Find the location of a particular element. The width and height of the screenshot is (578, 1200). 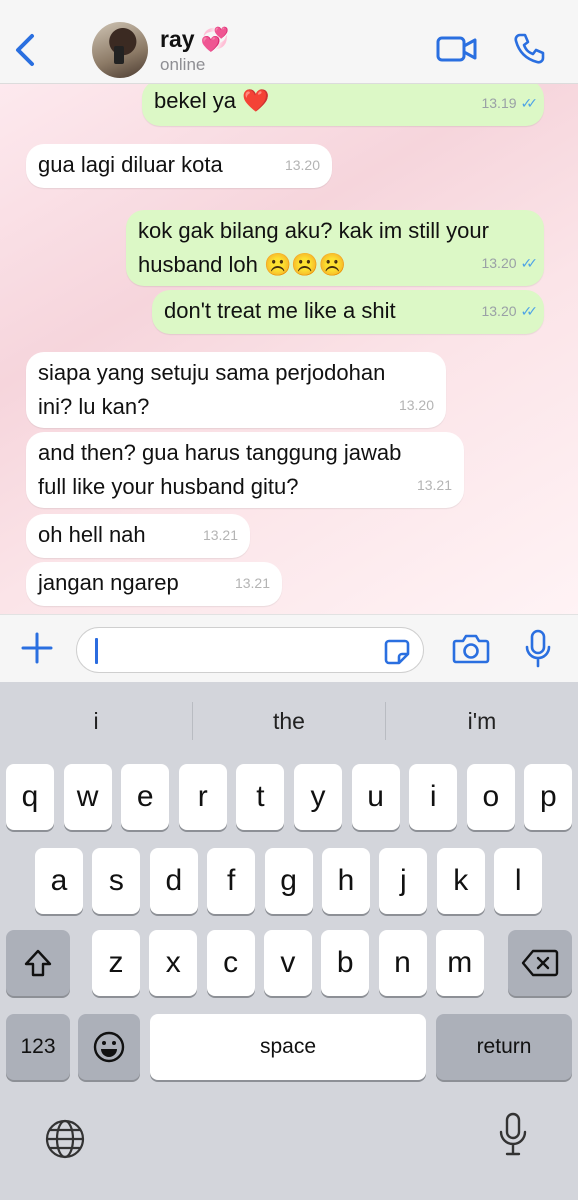

key-q: q is located at coordinates (30, 797).